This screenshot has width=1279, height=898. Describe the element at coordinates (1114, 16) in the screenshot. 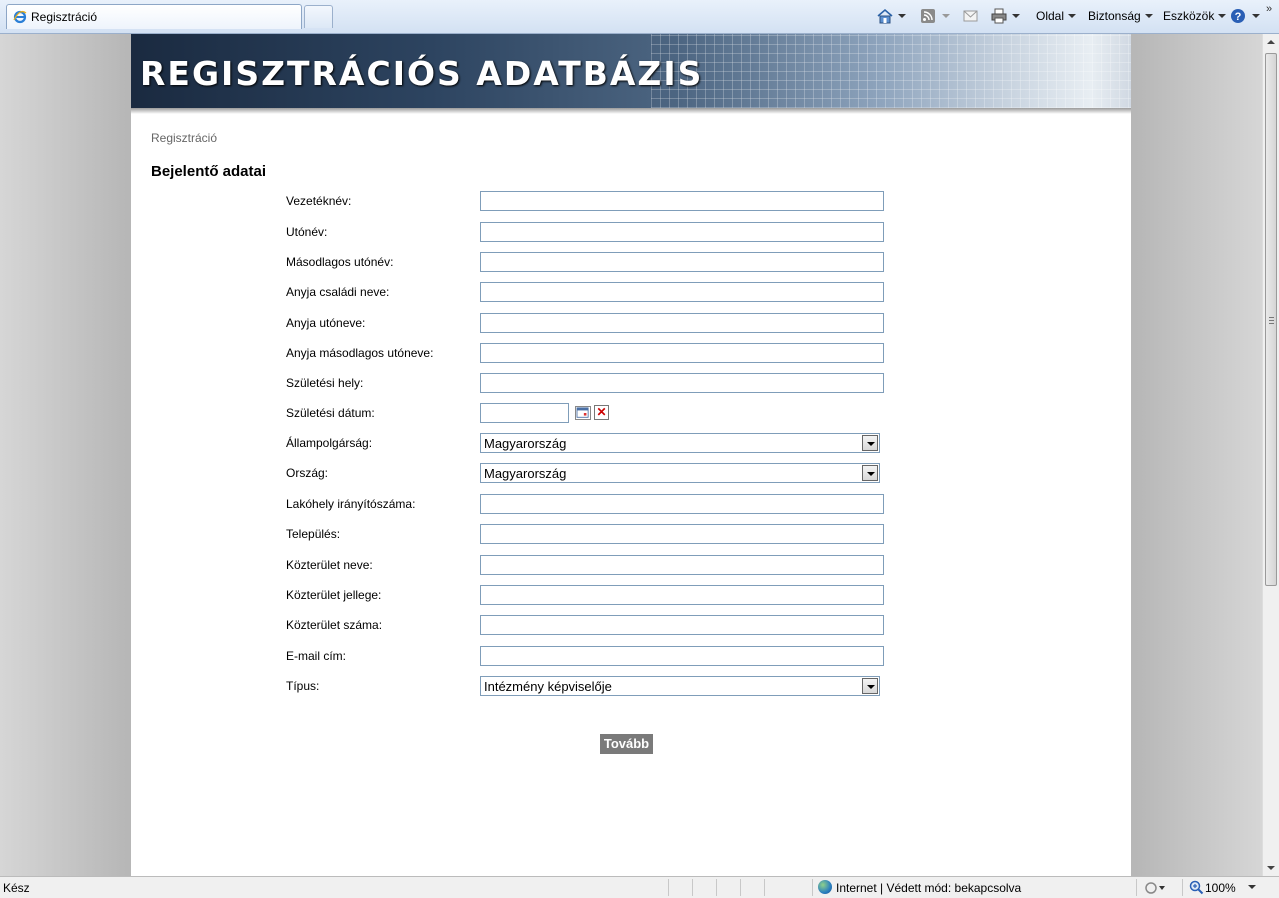

I see `safety-menu-label: Biztonság` at that location.